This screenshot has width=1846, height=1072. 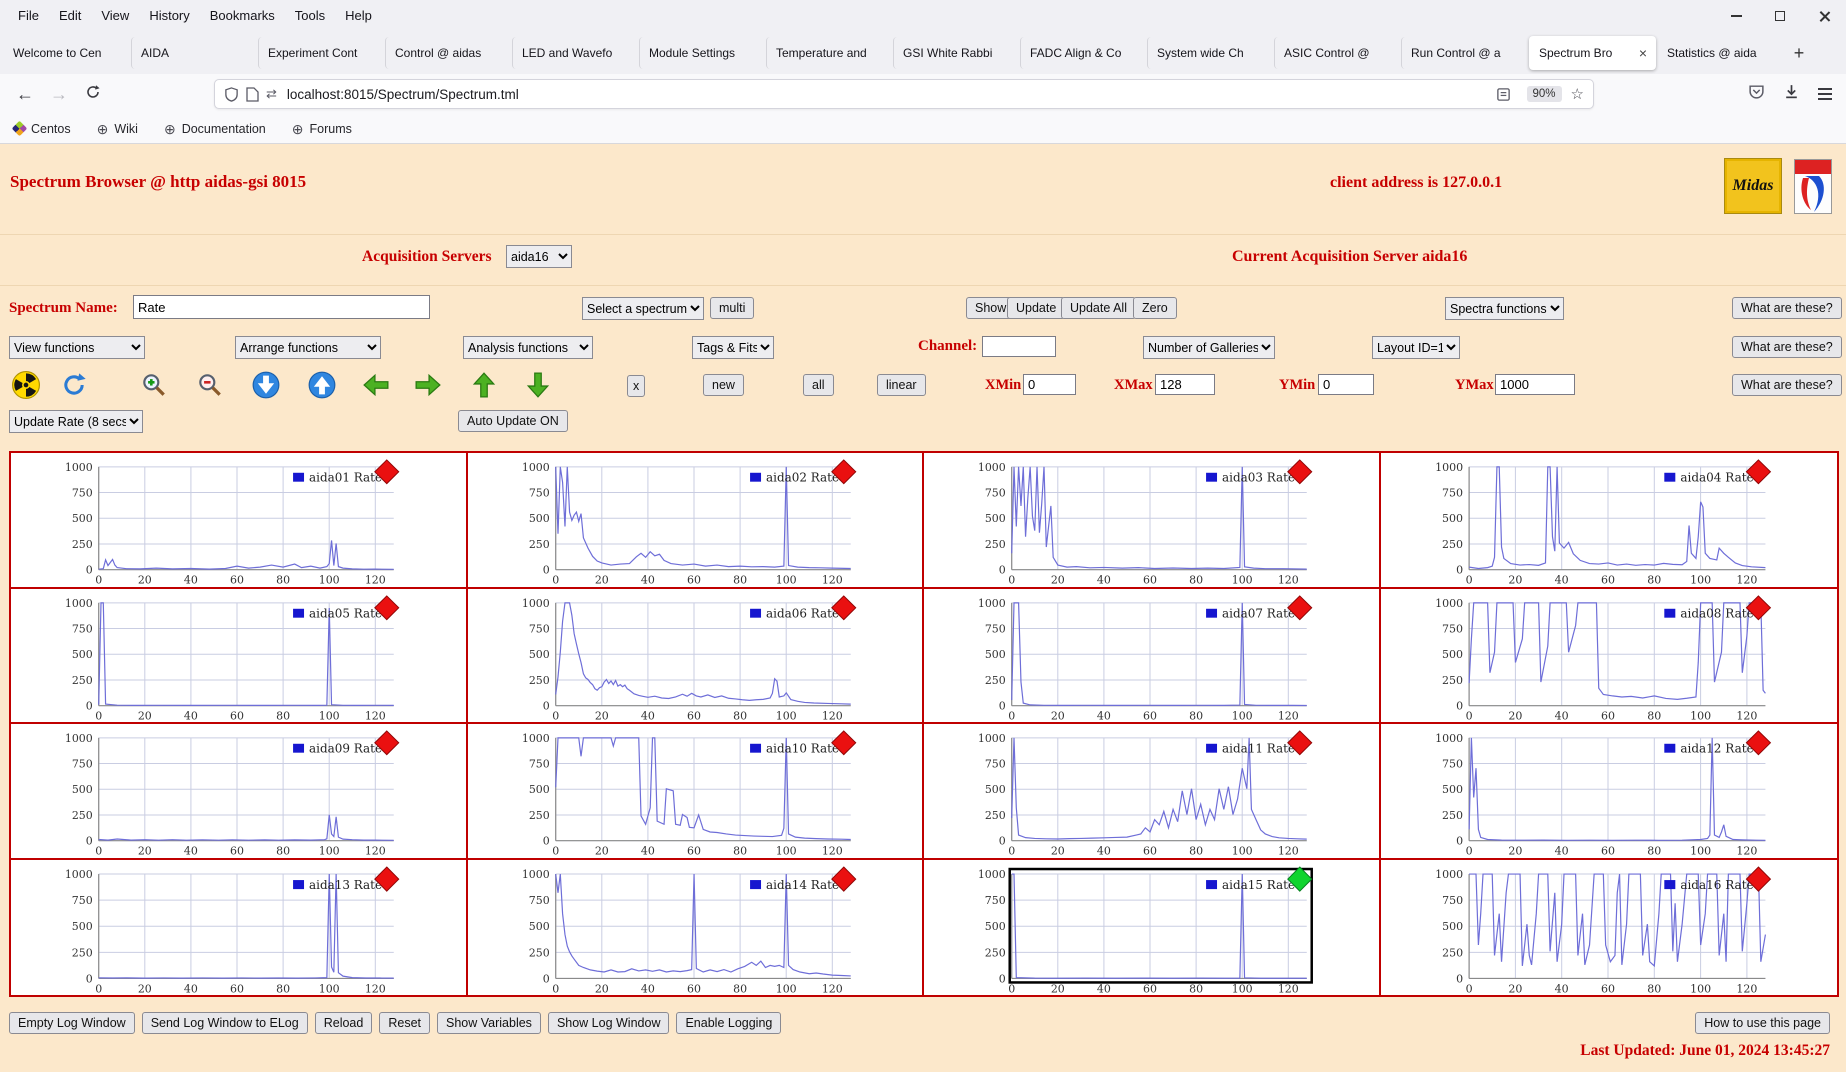 I want to click on chart-cell-aida06: 0 250 500 750 1000 0 20 40 60 80 100 120 aida06 Rate, so click(x=695, y=656).